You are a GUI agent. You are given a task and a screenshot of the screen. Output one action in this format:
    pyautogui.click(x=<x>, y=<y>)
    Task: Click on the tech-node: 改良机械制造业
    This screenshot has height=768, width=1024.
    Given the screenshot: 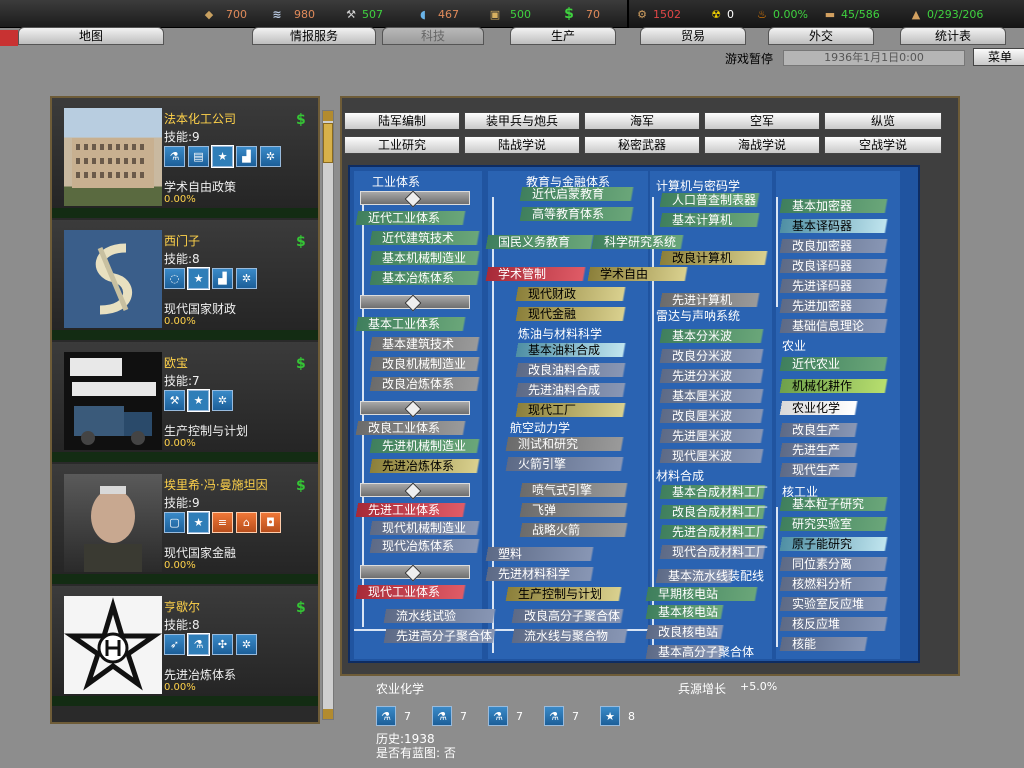 What is the action you would take?
    pyautogui.click(x=425, y=364)
    